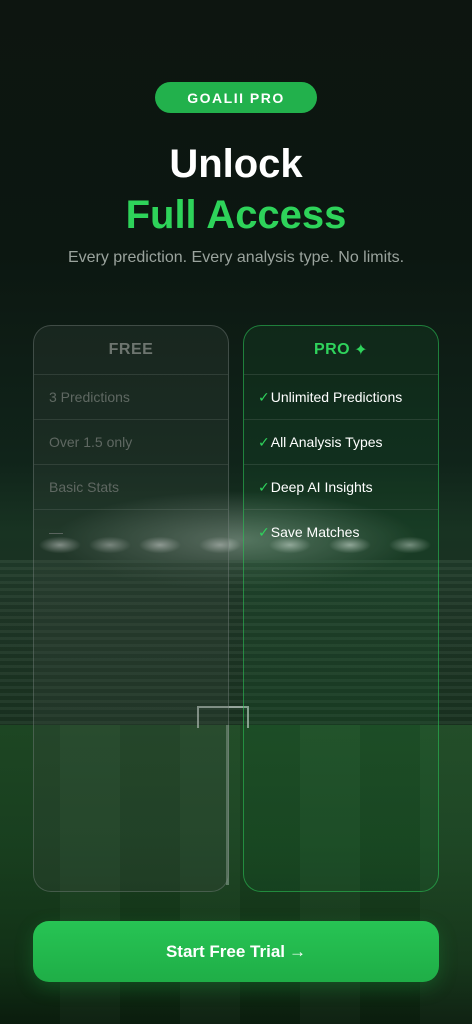 This screenshot has height=1024, width=472. Describe the element at coordinates (298, 951) in the screenshot. I see `arrow-right-icon: →` at that location.